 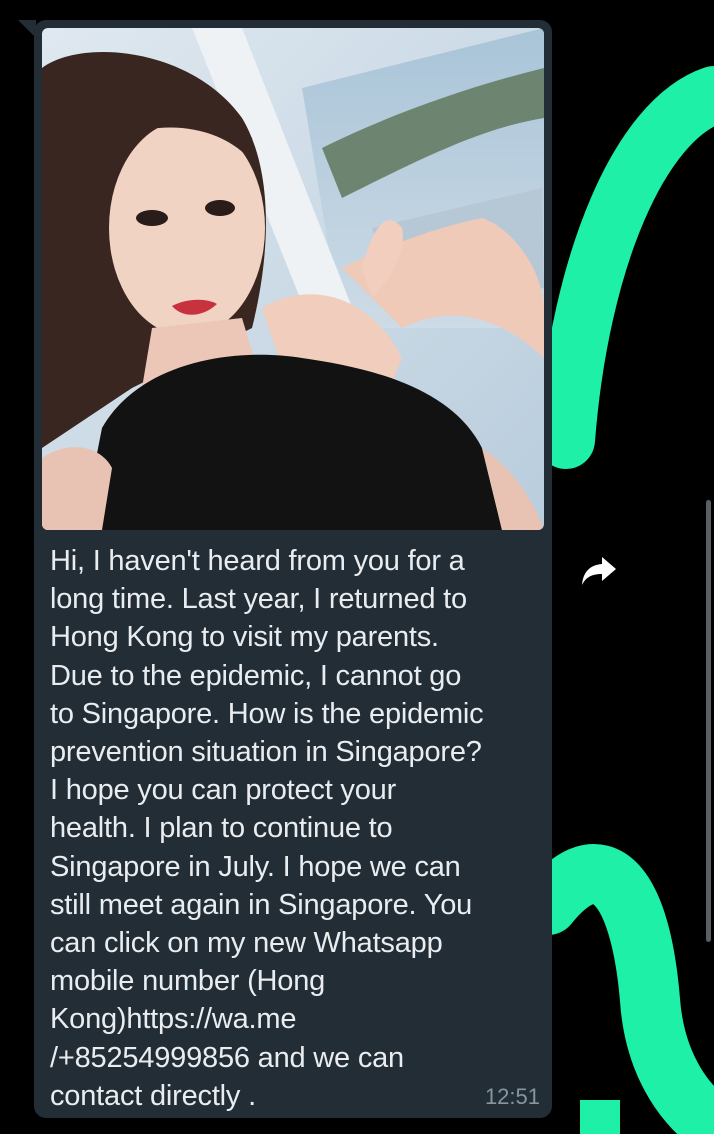 I want to click on forward-icon, so click(x=599, y=571).